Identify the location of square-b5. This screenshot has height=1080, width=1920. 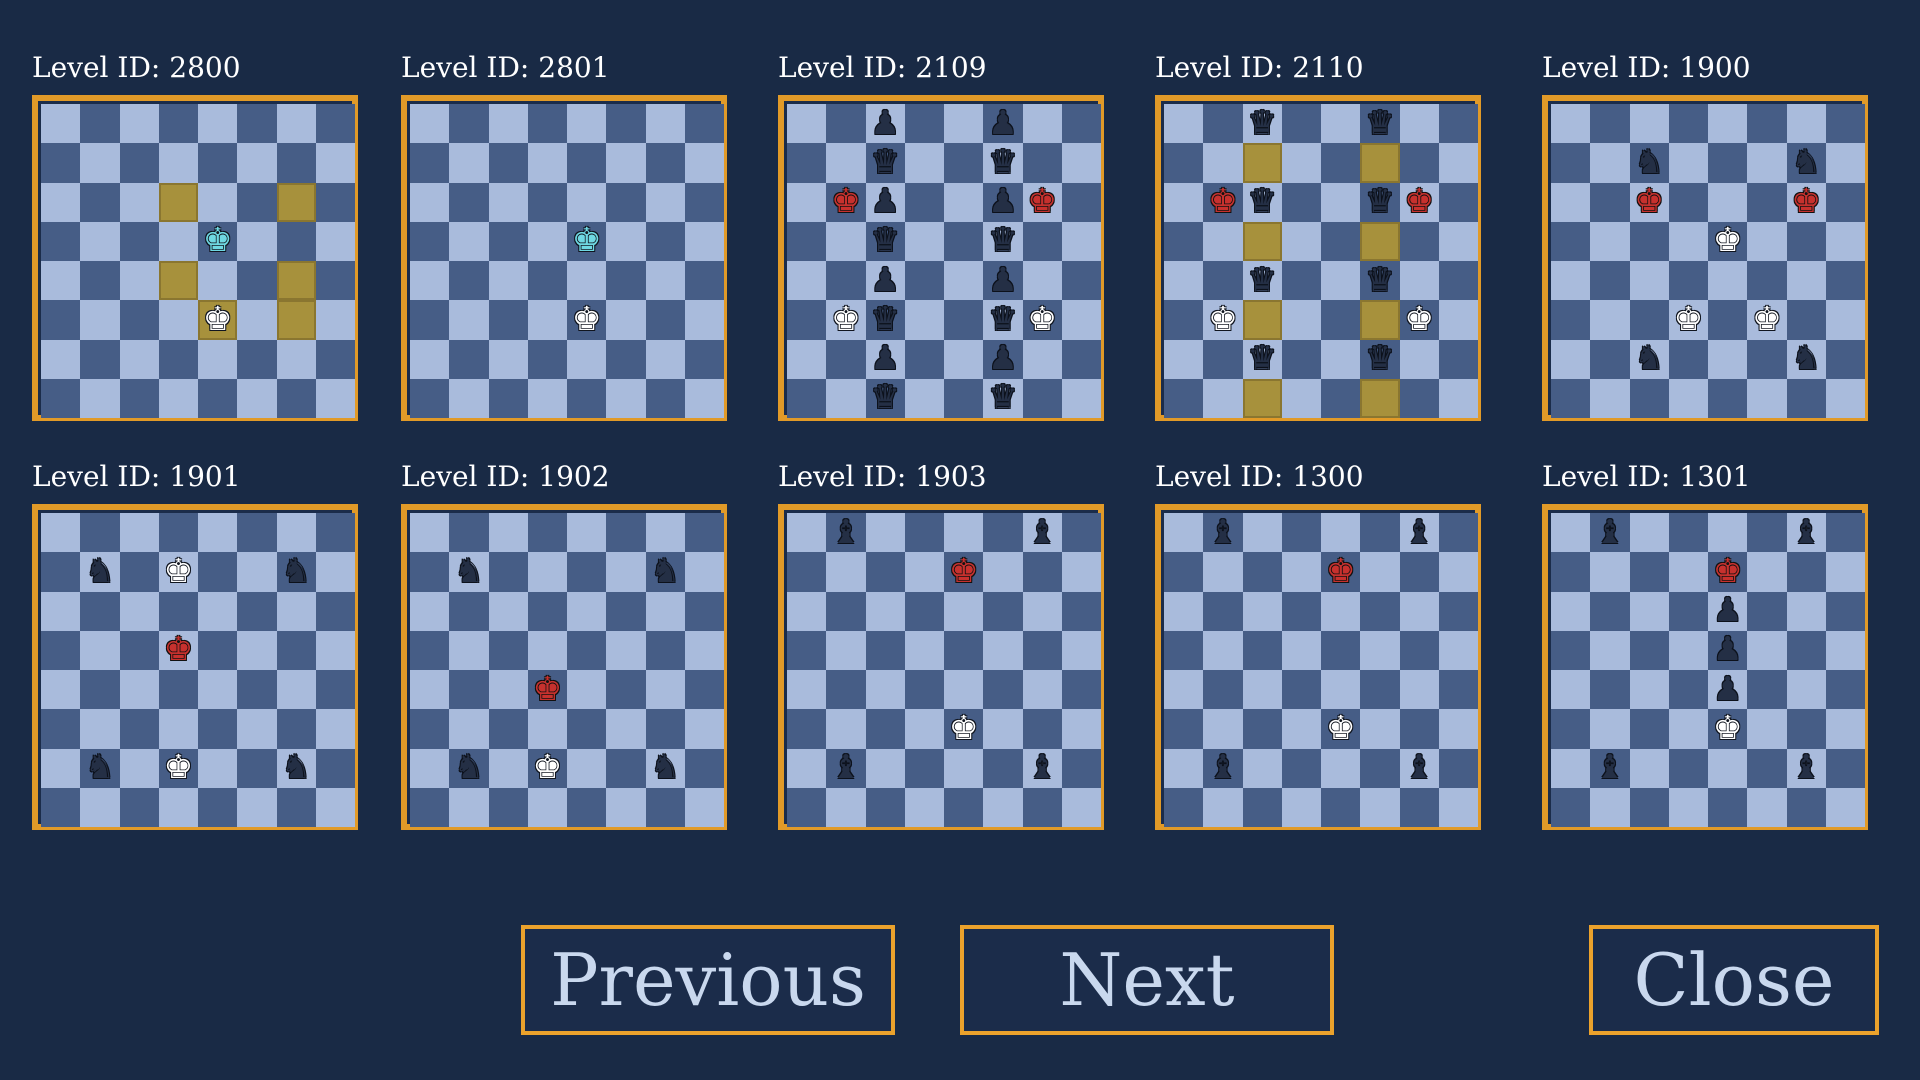
(1223, 650).